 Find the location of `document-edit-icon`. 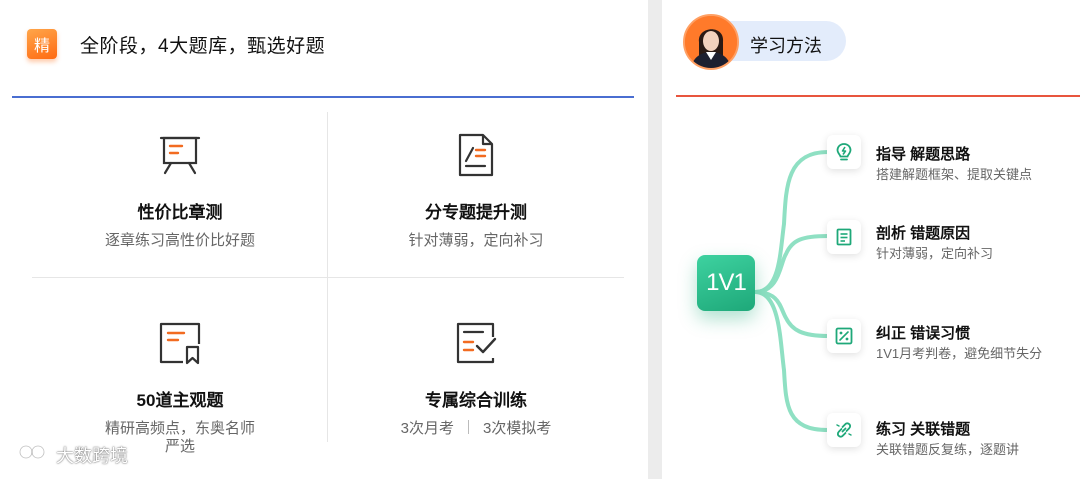

document-edit-icon is located at coordinates (476, 155).